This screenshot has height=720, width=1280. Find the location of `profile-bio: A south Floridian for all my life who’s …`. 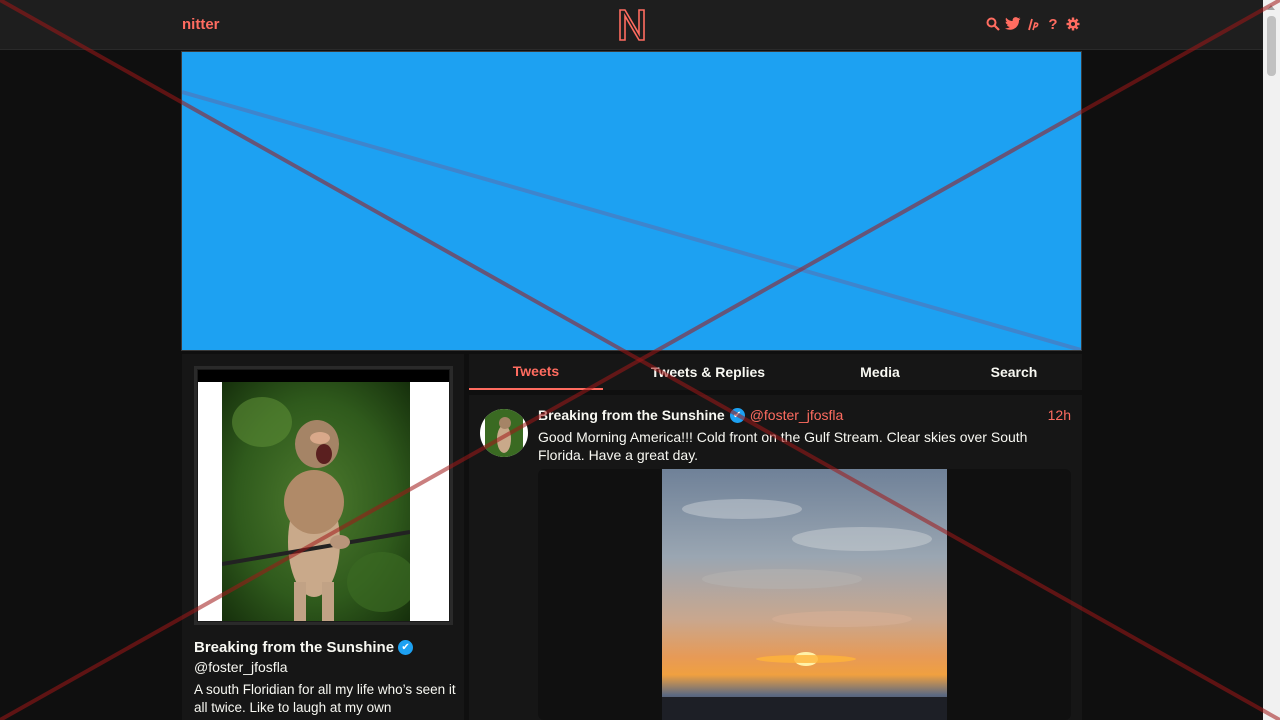

profile-bio: A south Floridian for all my life who’s … is located at coordinates (325, 698).